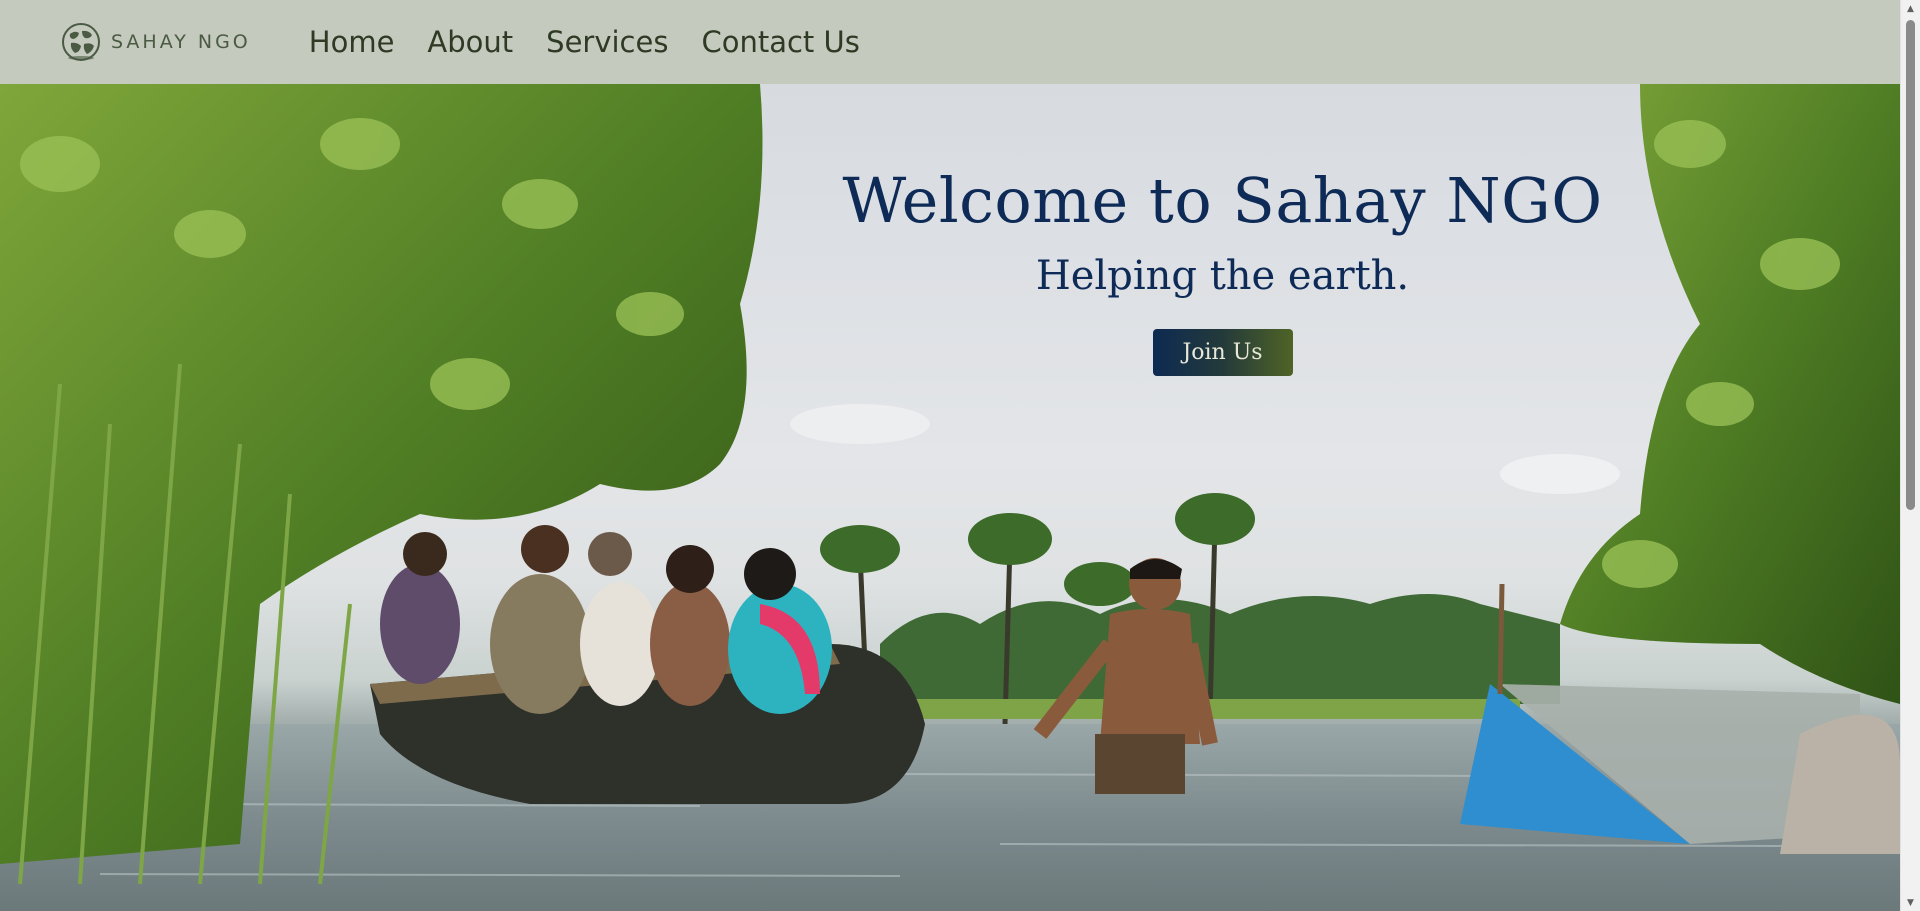 The width and height of the screenshot is (1920, 911). I want to click on nav-link-contact-us: Contact Us, so click(780, 42).